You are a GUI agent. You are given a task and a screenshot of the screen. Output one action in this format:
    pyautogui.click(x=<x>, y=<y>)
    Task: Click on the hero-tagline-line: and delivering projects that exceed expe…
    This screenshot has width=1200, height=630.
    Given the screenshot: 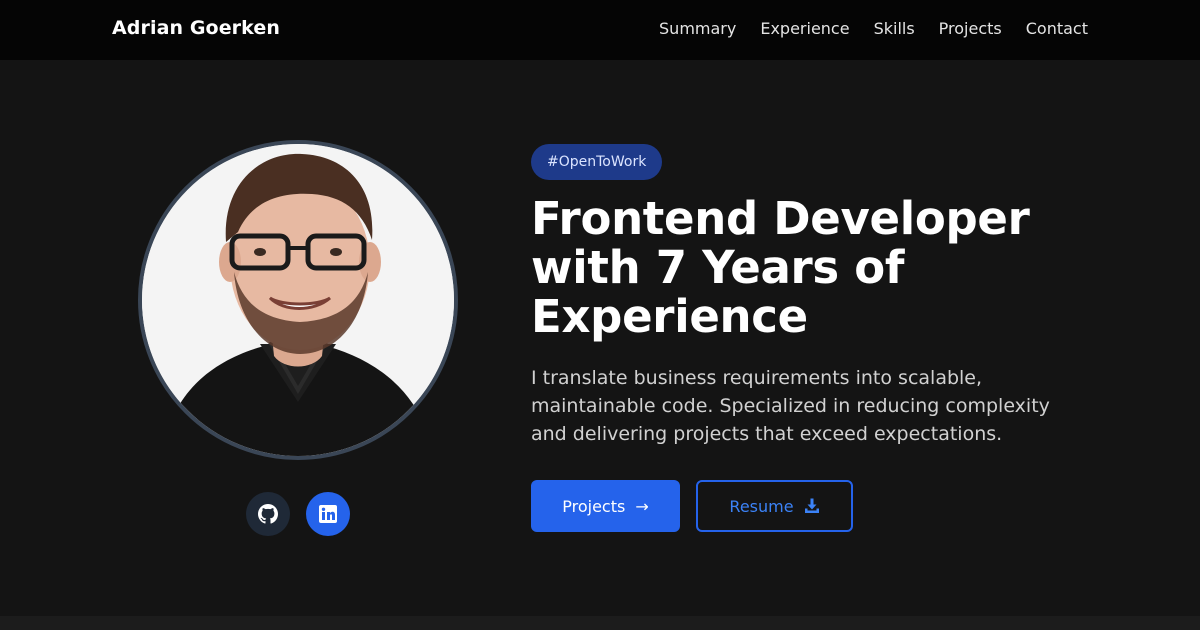 What is the action you would take?
    pyautogui.click(x=767, y=434)
    